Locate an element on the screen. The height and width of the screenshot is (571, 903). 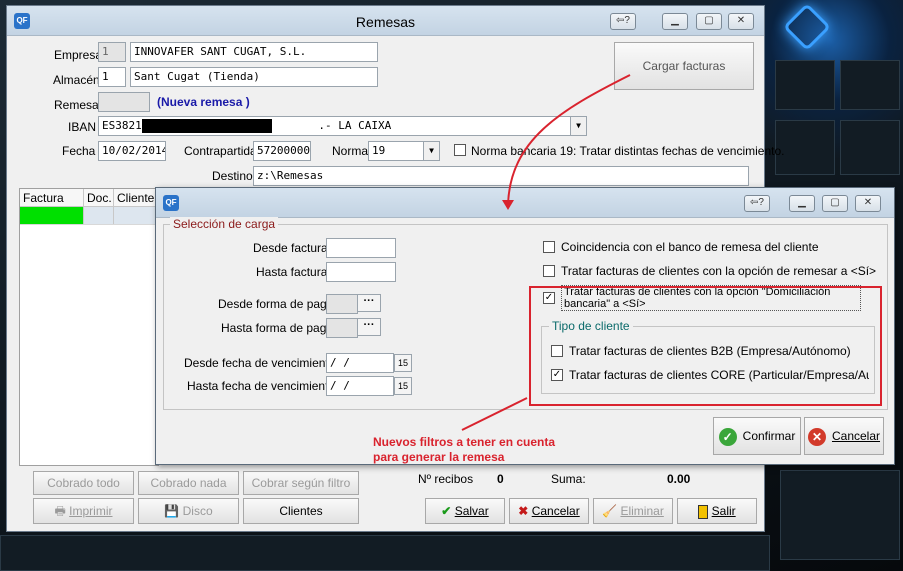
highlight-box is located at coordinates (705, 346).